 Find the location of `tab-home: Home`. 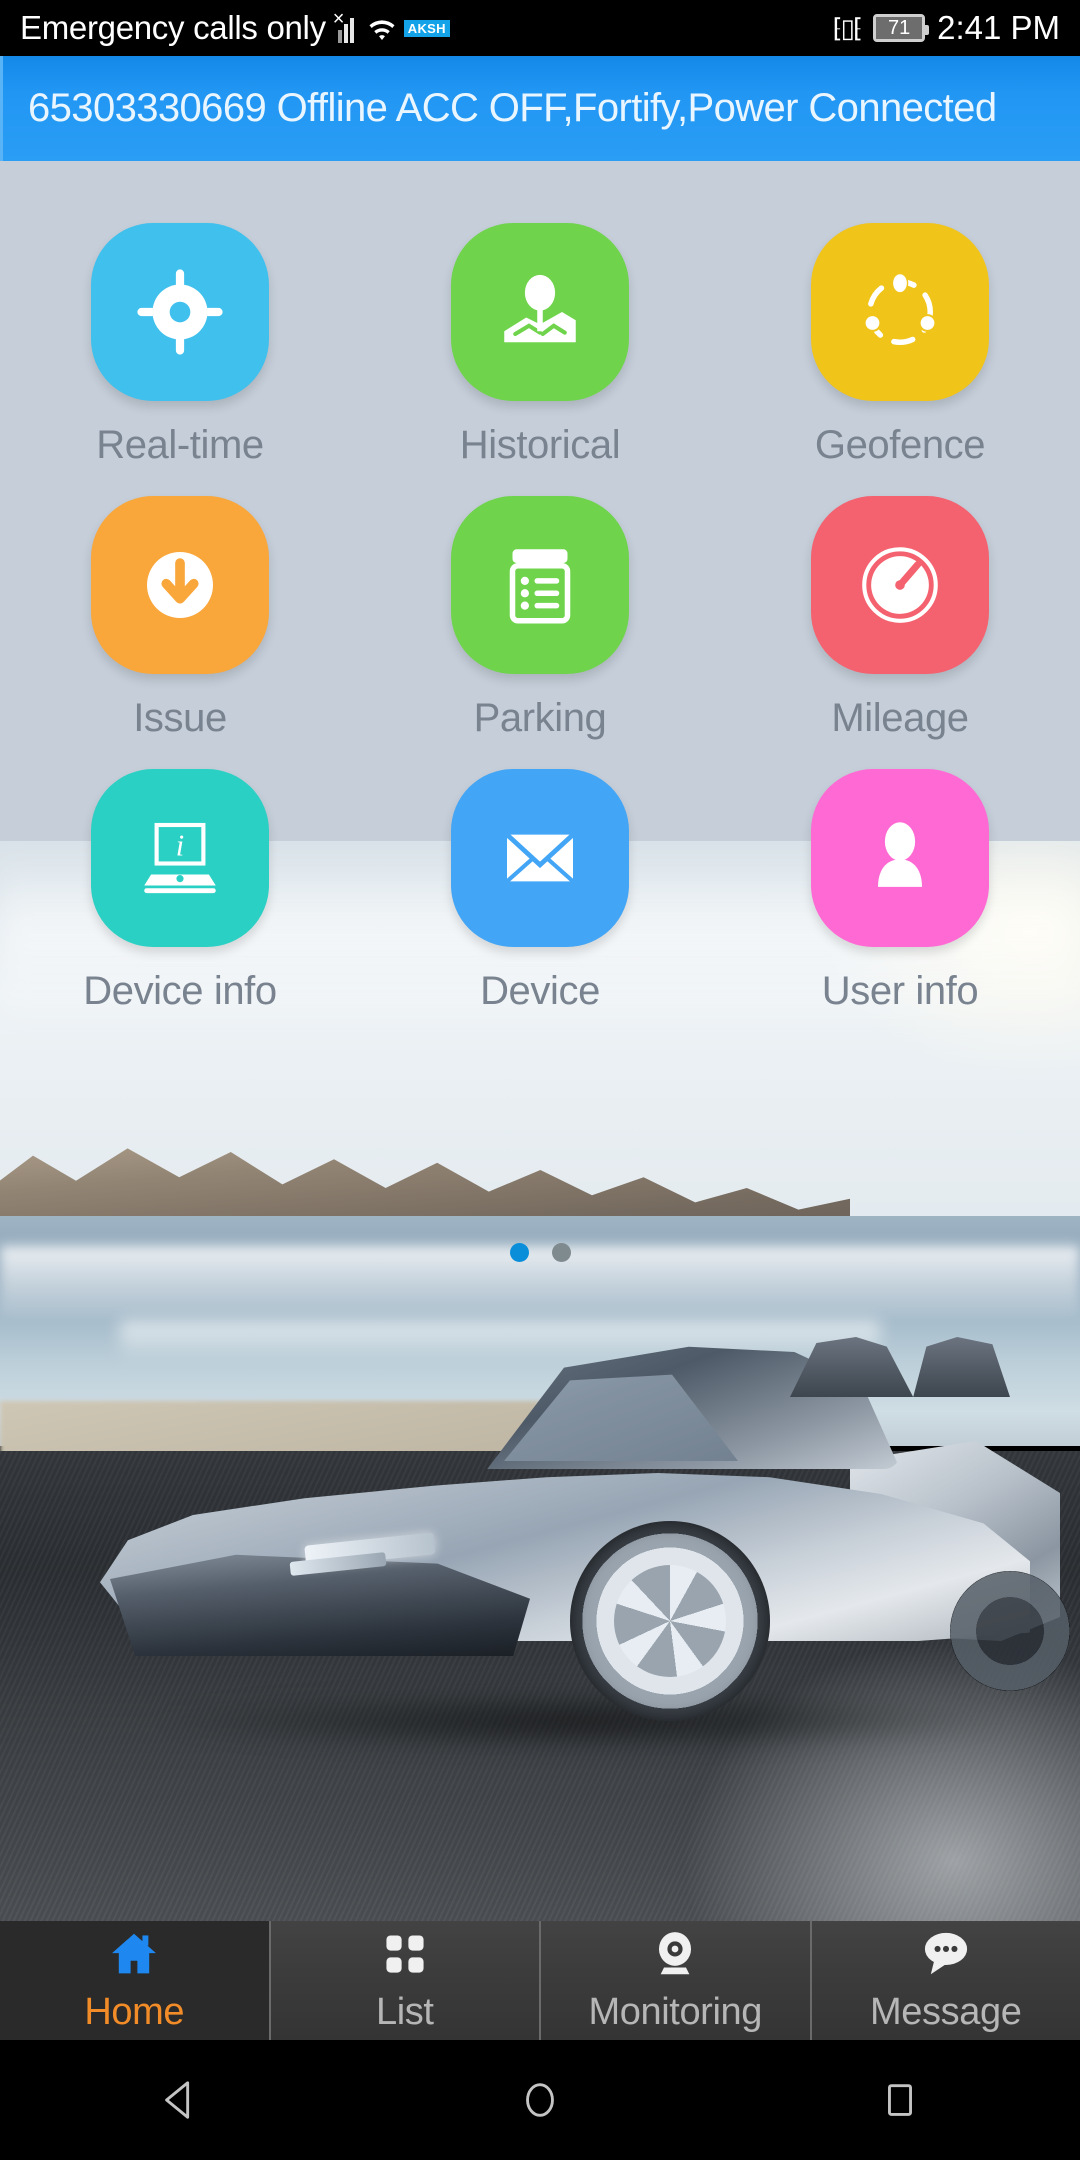

tab-home: Home is located at coordinates (135, 1980).